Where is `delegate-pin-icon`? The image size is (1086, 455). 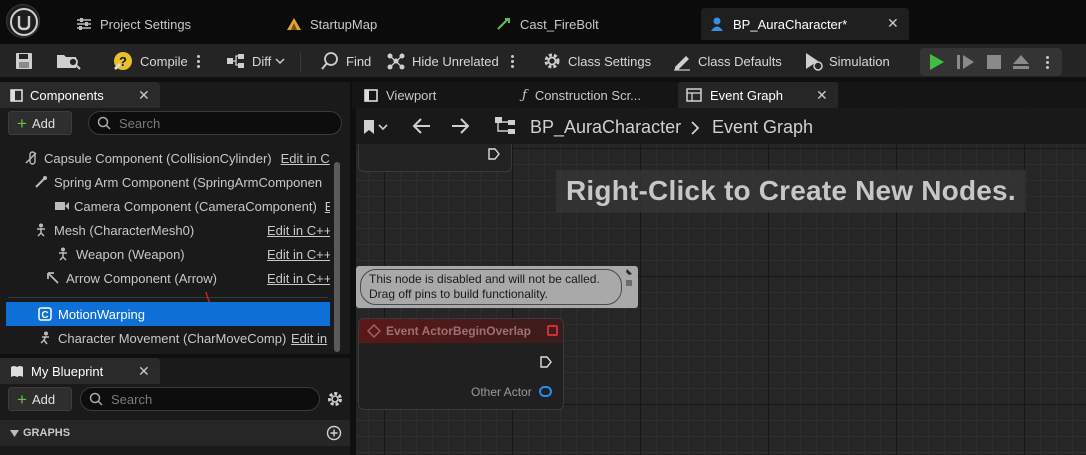
delegate-pin-icon is located at coordinates (552, 330).